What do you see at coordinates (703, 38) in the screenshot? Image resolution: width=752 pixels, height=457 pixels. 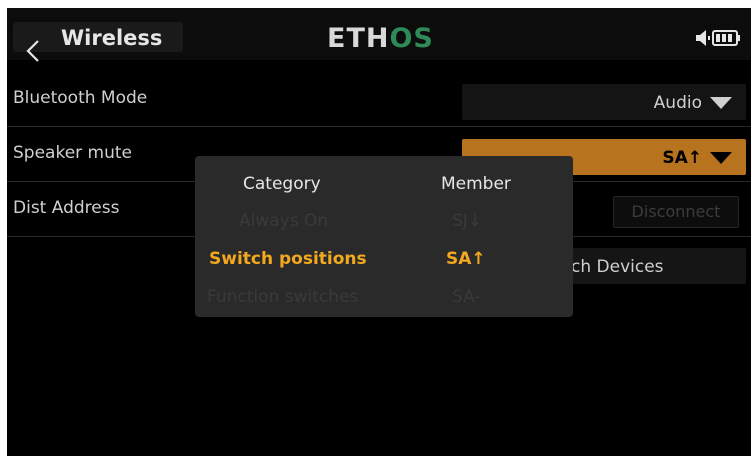 I see `speaker-icon` at bounding box center [703, 38].